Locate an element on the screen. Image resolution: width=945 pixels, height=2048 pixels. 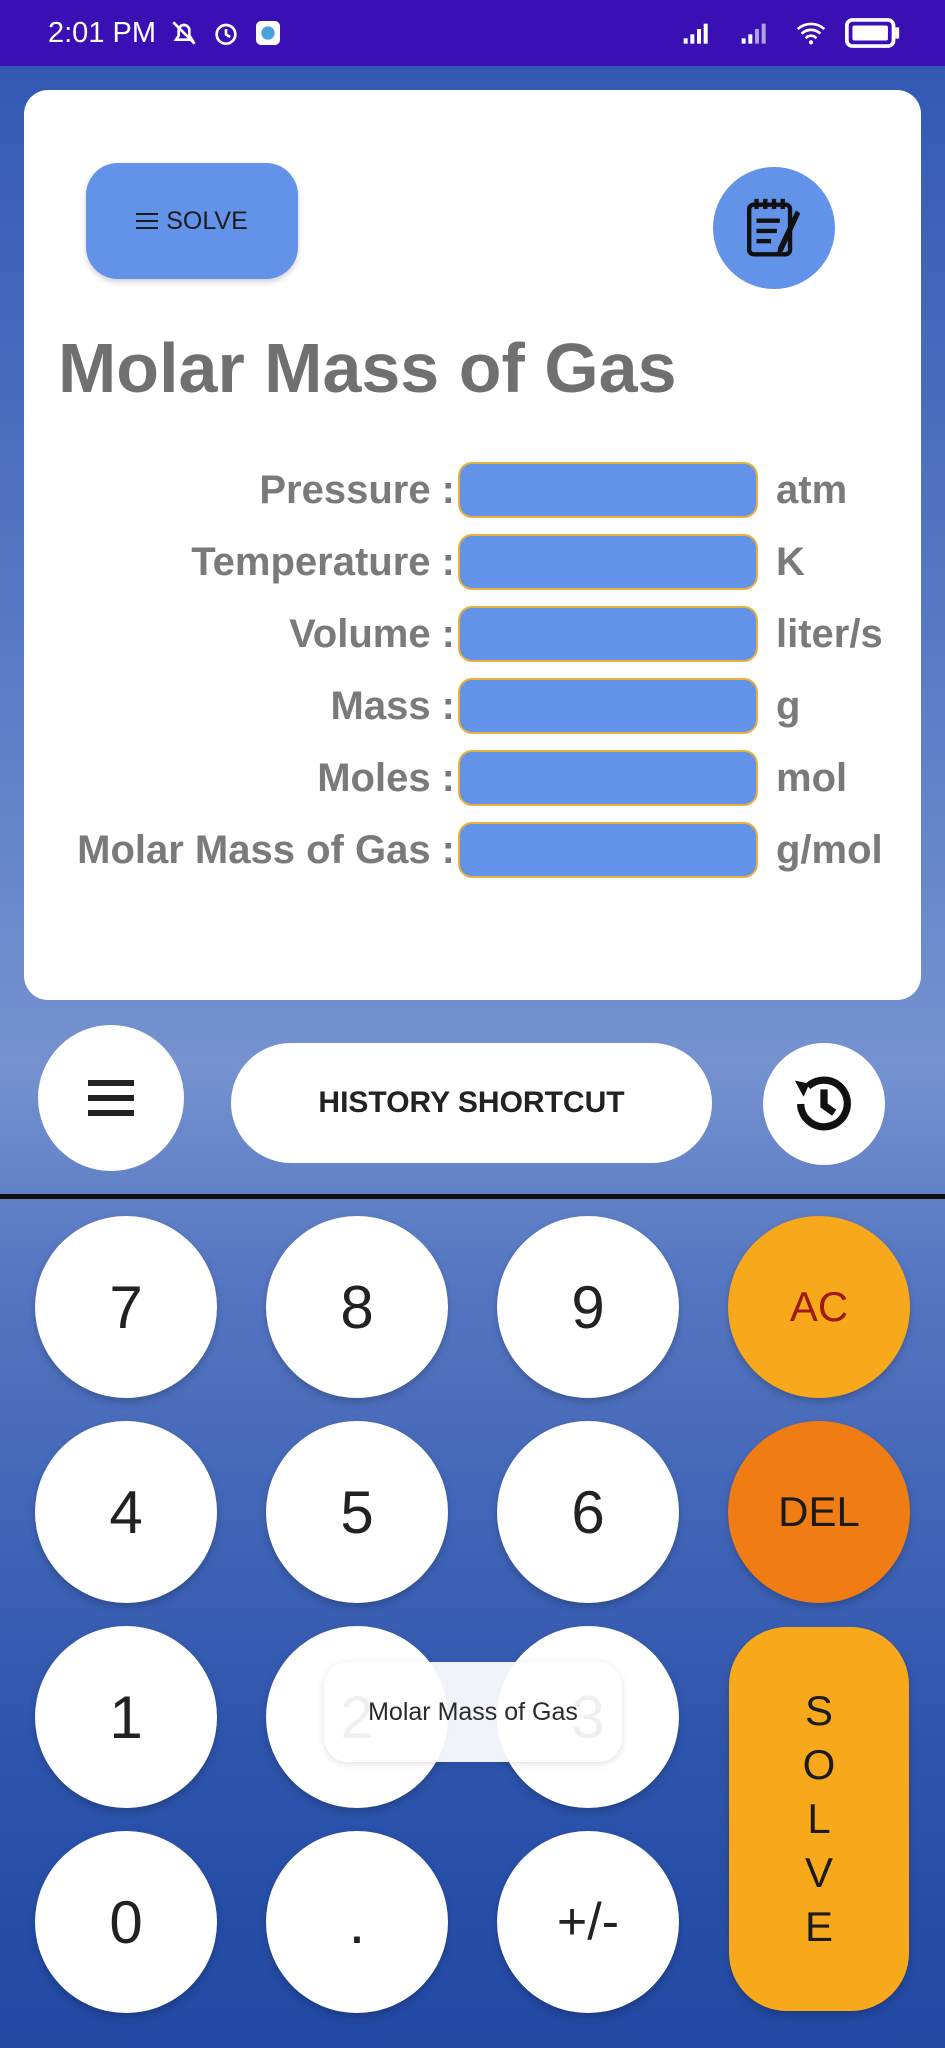
sign-toggle-key: +/- is located at coordinates (588, 1922).